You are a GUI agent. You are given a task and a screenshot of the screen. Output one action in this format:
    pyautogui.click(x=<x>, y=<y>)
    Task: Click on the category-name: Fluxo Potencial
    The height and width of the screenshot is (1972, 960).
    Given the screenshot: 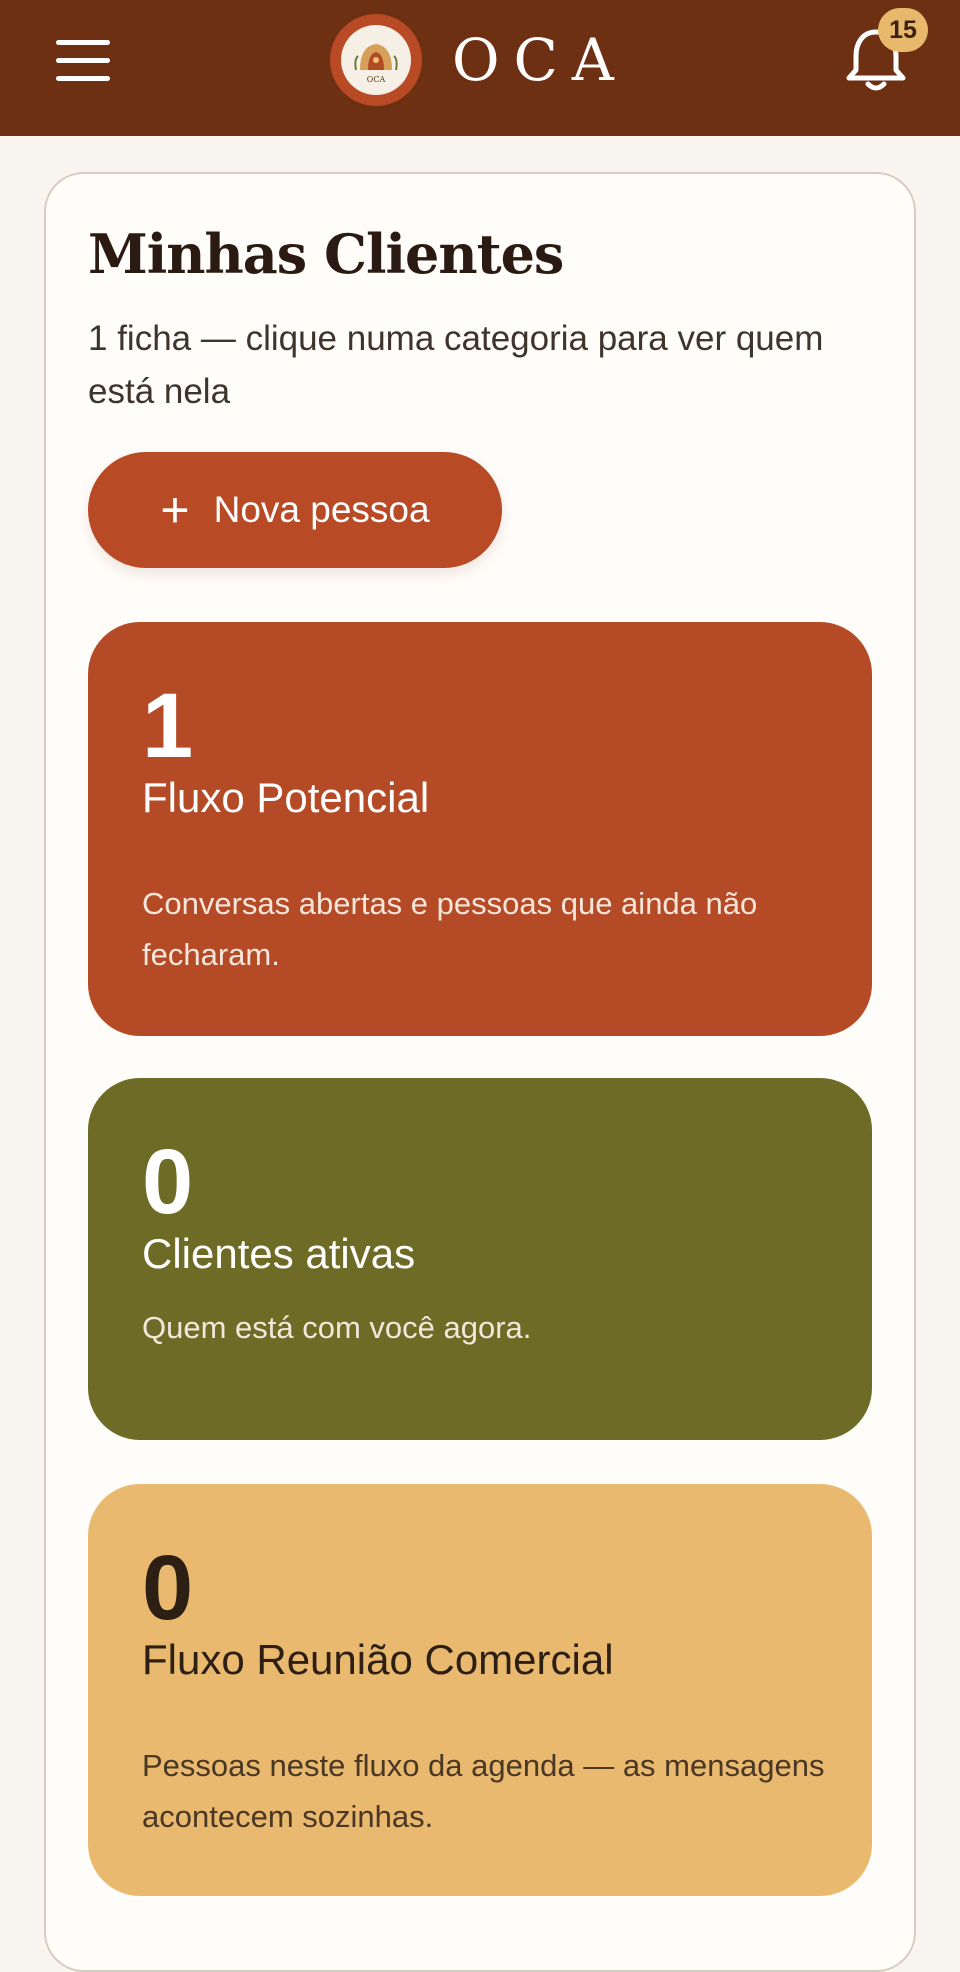 What is the action you would take?
    pyautogui.click(x=286, y=797)
    